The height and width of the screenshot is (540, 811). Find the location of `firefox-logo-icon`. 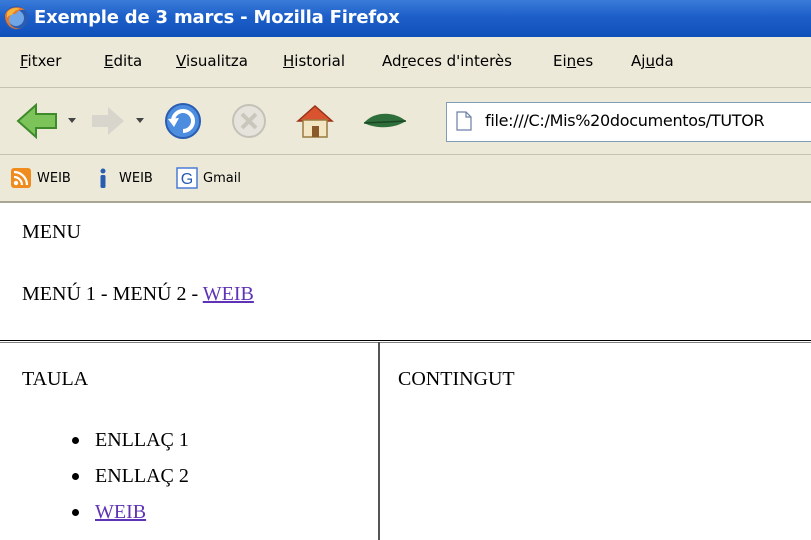

firefox-logo-icon is located at coordinates (16, 18).